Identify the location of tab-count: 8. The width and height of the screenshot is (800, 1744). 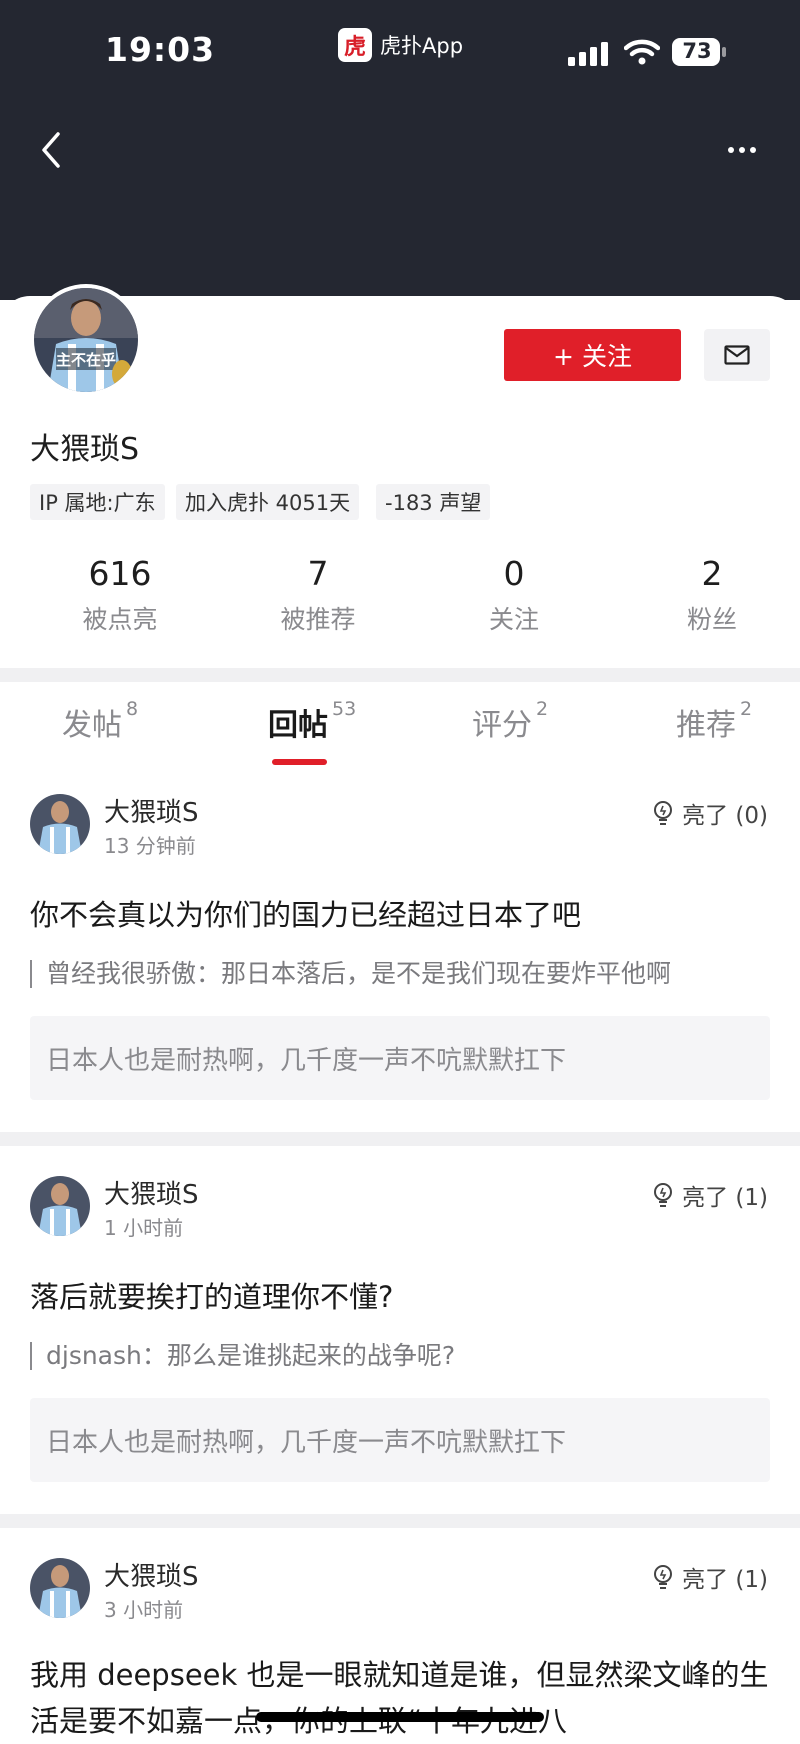
(132, 708).